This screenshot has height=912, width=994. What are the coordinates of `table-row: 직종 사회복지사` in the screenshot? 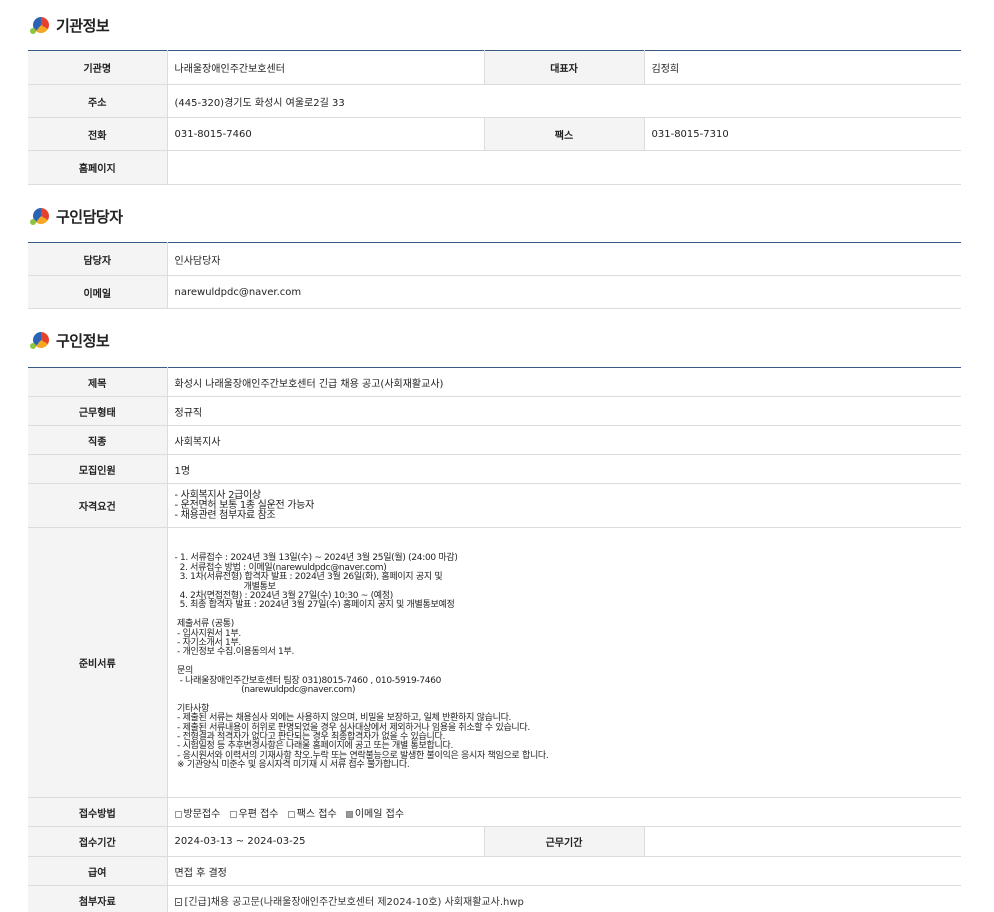 It's located at (494, 440).